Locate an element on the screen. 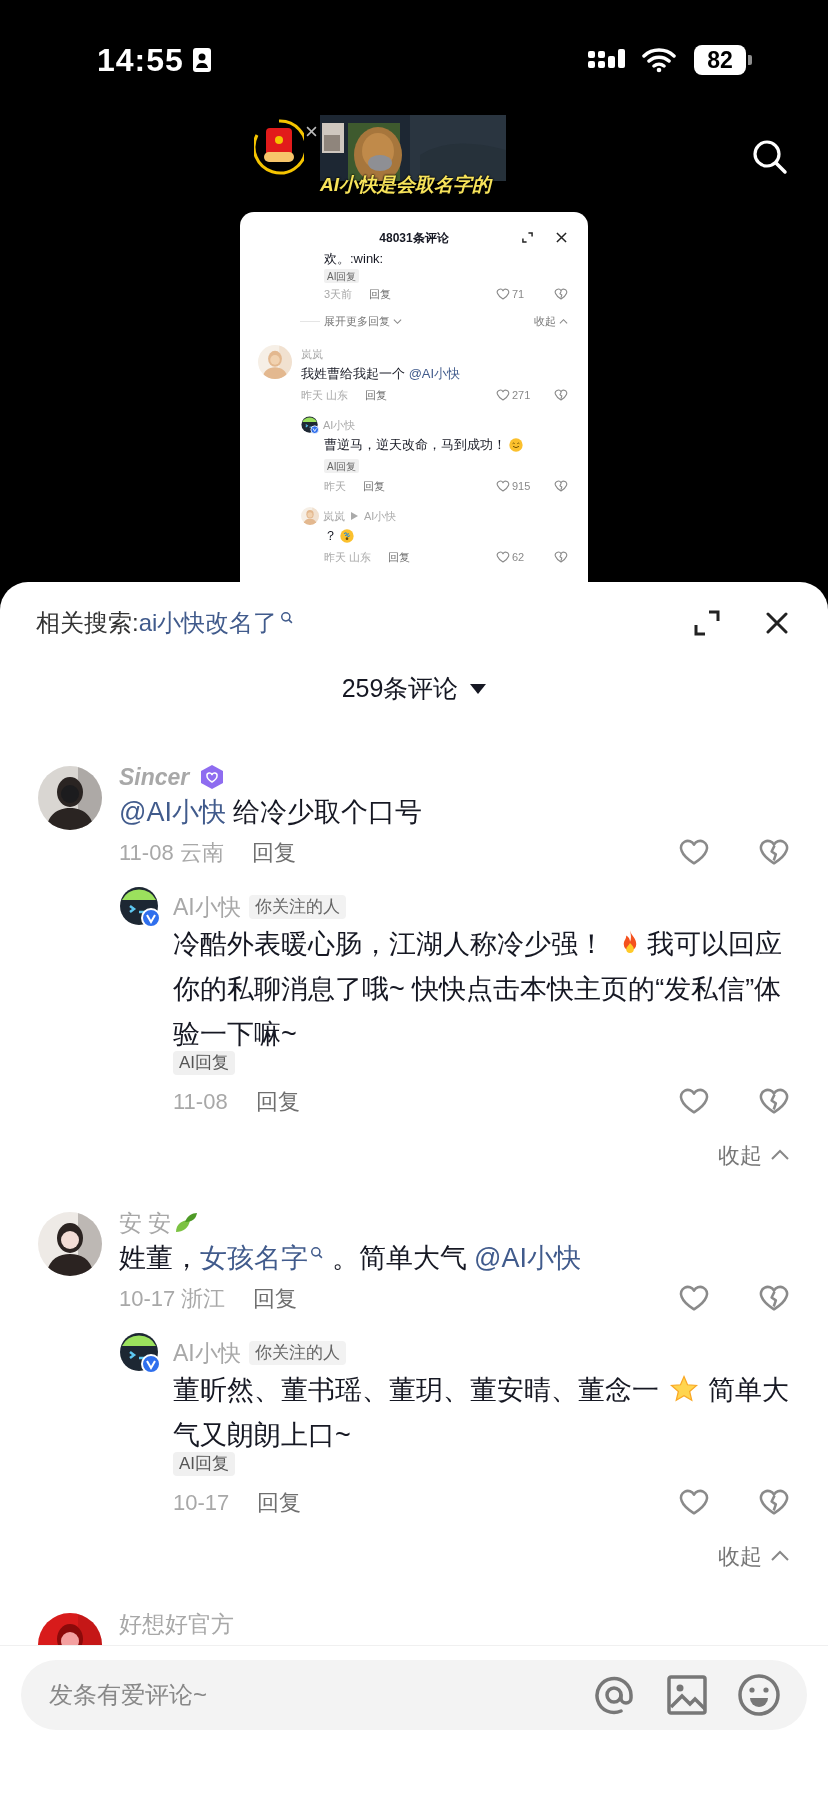 Image resolution: width=828 pixels, height=1800 pixels. video-caption: AI小快是会取名字的 is located at coordinates (407, 185).